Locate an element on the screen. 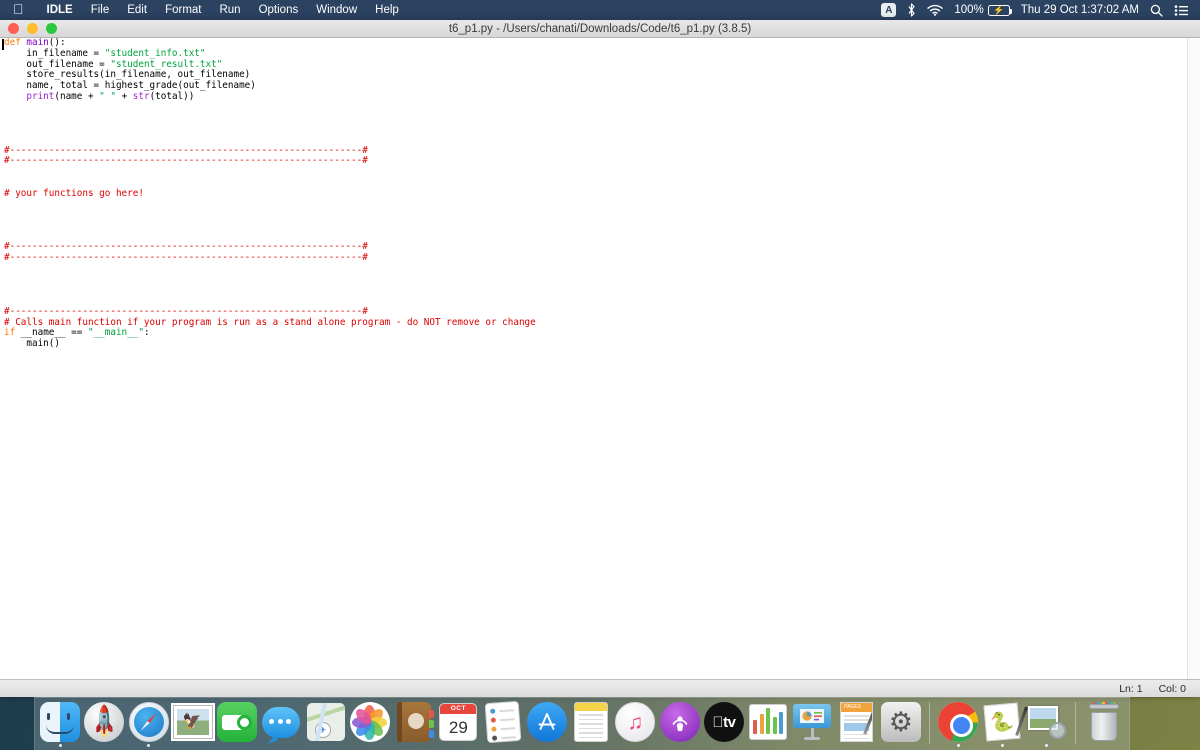  system-preferences-icon: ⚙ is located at coordinates (901, 722).